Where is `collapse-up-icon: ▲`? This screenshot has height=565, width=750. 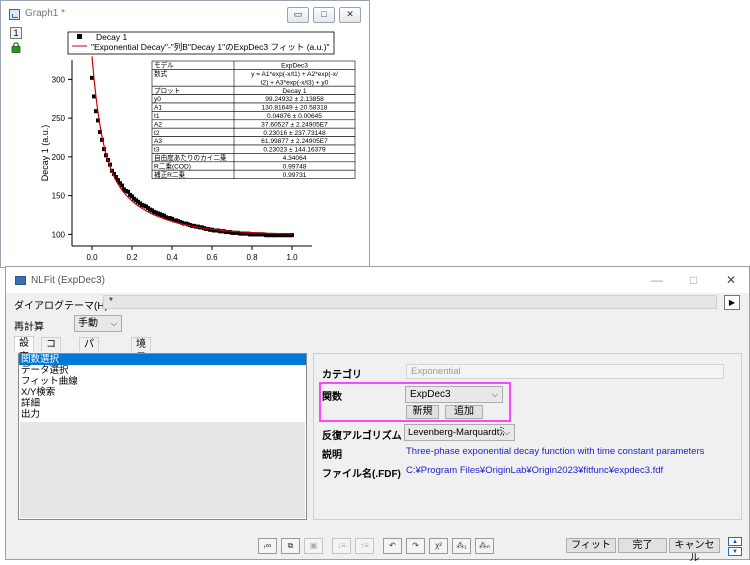
collapse-up-icon: ▲ is located at coordinates (735, 541).